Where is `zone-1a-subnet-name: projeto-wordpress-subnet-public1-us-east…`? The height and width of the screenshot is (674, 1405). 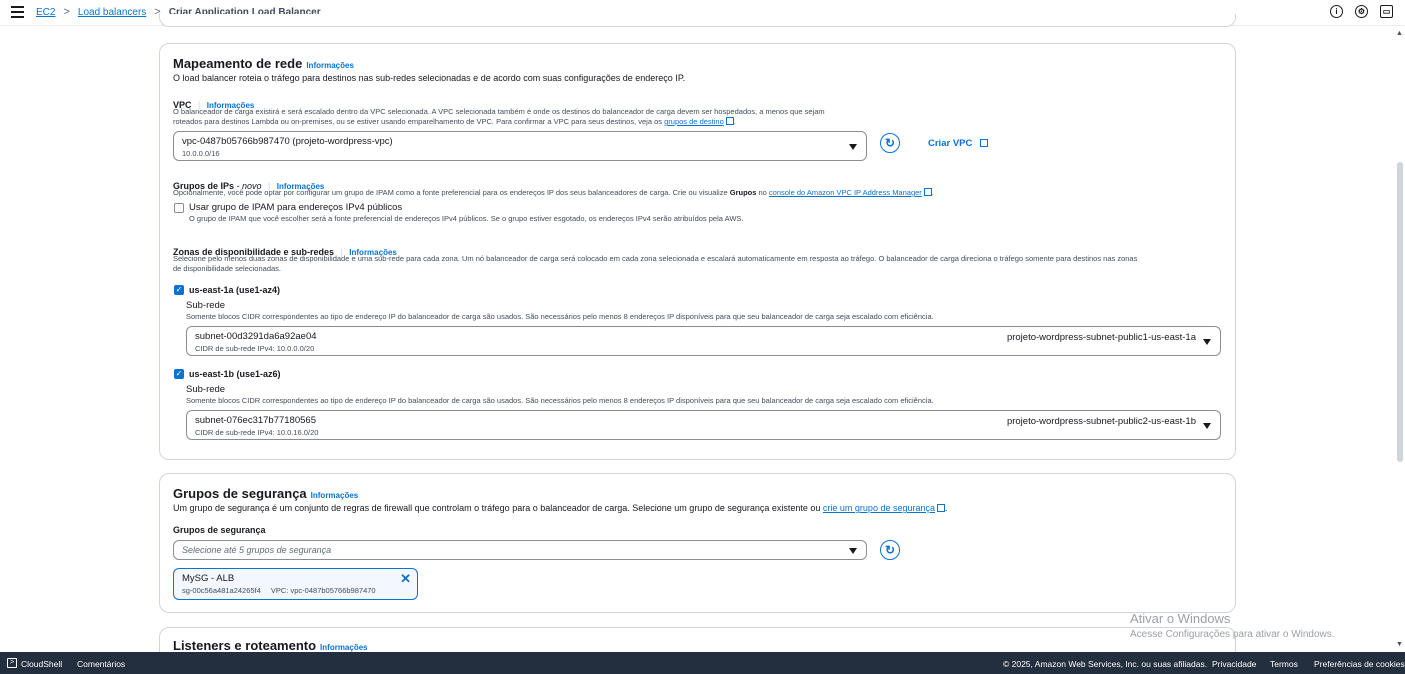
zone-1a-subnet-name: projeto-wordpress-subnet-public1-us-east… is located at coordinates (1101, 337).